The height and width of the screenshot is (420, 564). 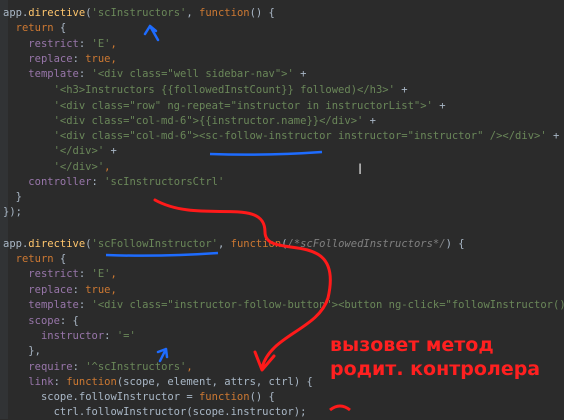 What do you see at coordinates (340, 408) in the screenshot?
I see `red-bottom-curve` at bounding box center [340, 408].